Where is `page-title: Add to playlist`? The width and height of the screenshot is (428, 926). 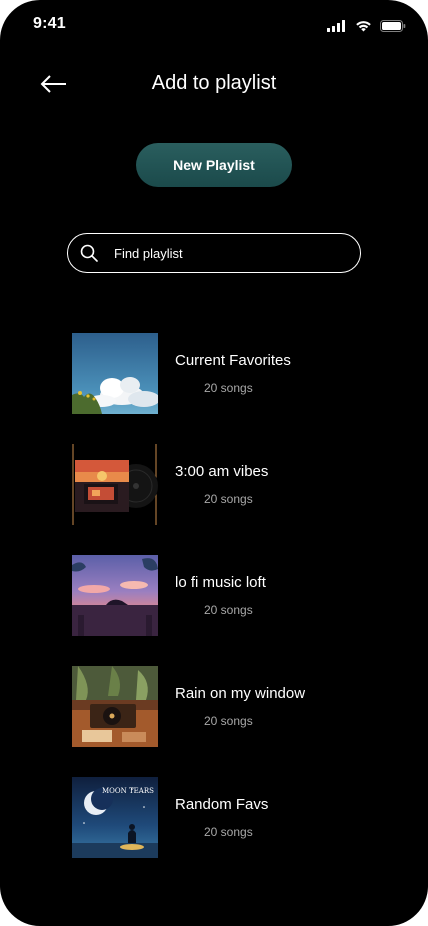
page-title: Add to playlist is located at coordinates (214, 83).